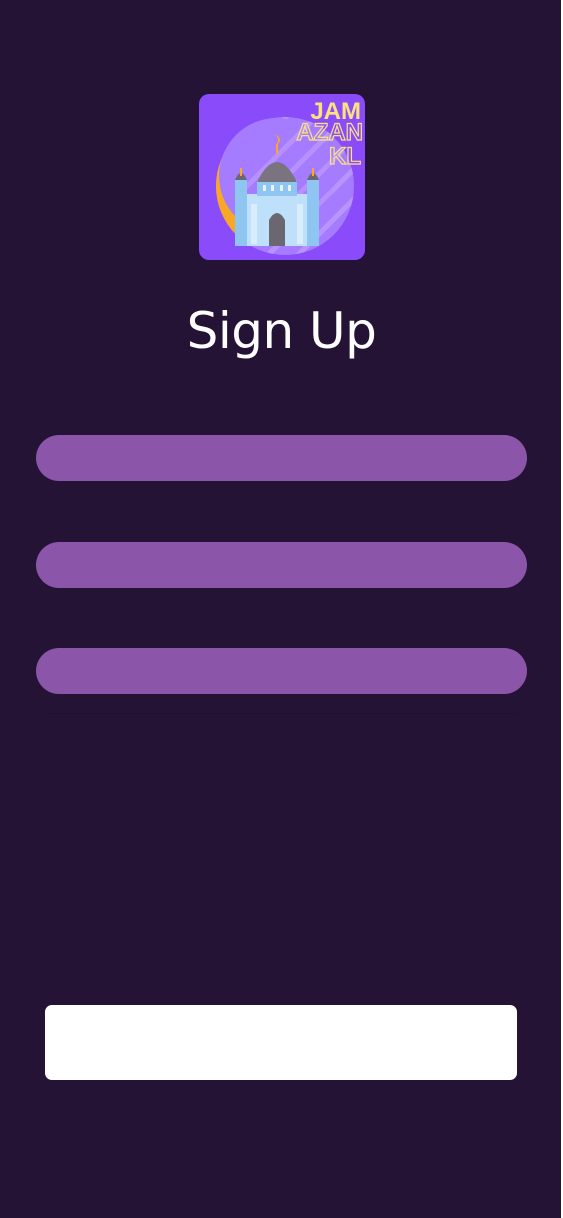  What do you see at coordinates (290, 176) in the screenshot?
I see `mosque-crescent-icon: JAM AZAN KL` at bounding box center [290, 176].